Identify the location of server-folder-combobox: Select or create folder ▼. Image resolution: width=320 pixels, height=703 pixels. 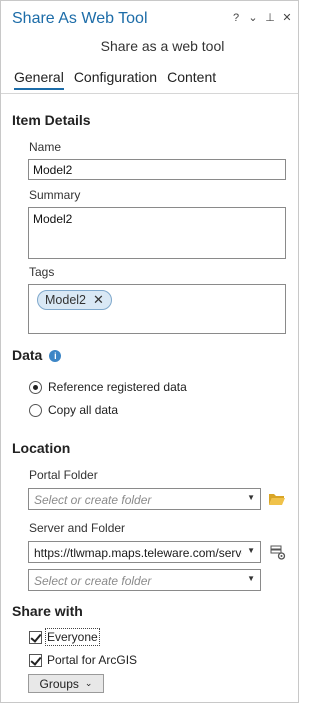
(144, 580).